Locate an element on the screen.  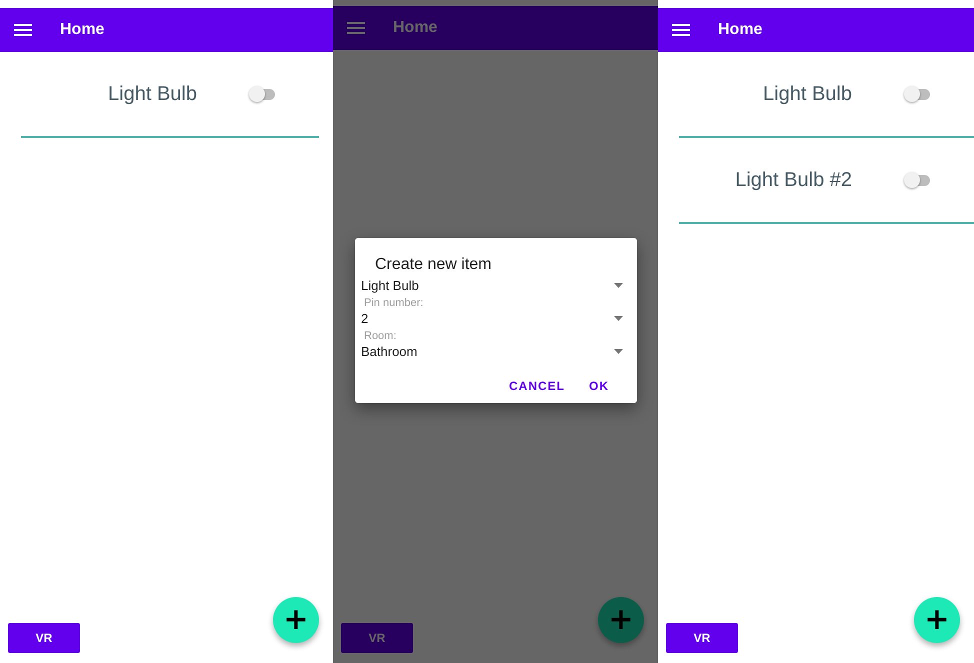
field-label: Pin number: is located at coordinates (394, 303).